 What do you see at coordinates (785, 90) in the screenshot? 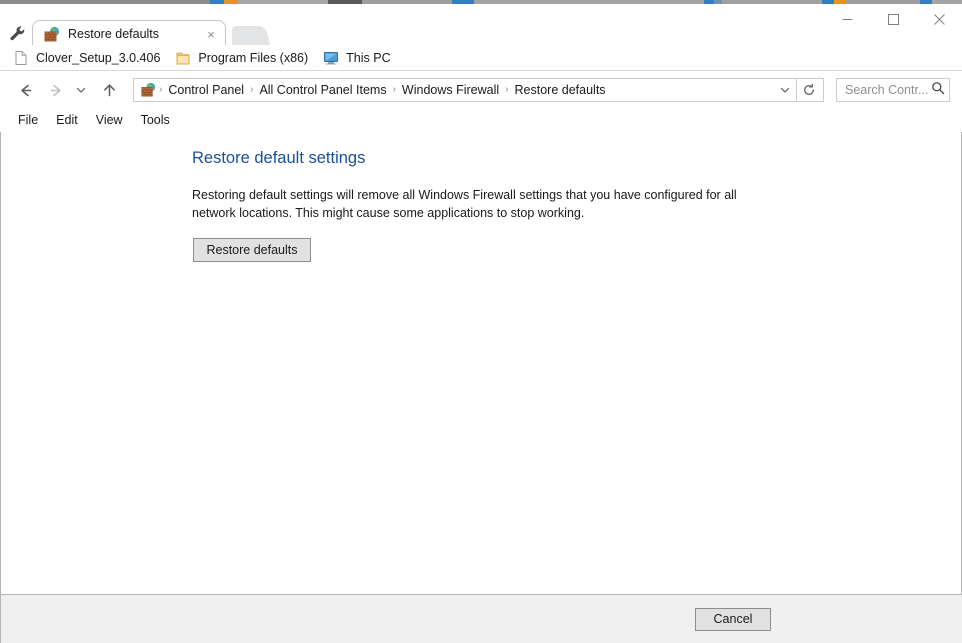
I see `chevron-down-icon` at bounding box center [785, 90].